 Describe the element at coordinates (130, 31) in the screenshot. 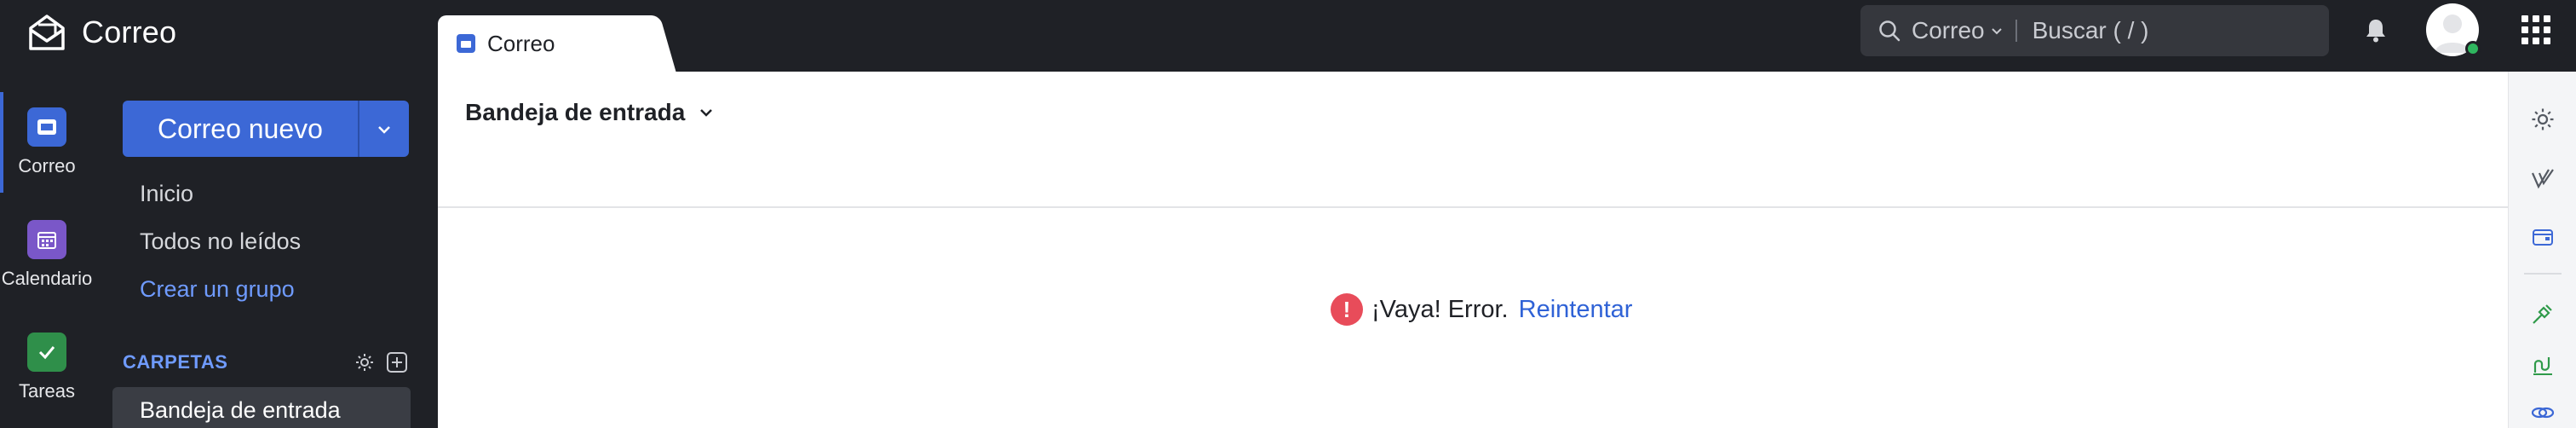

I see `app-name: Correo` at that location.